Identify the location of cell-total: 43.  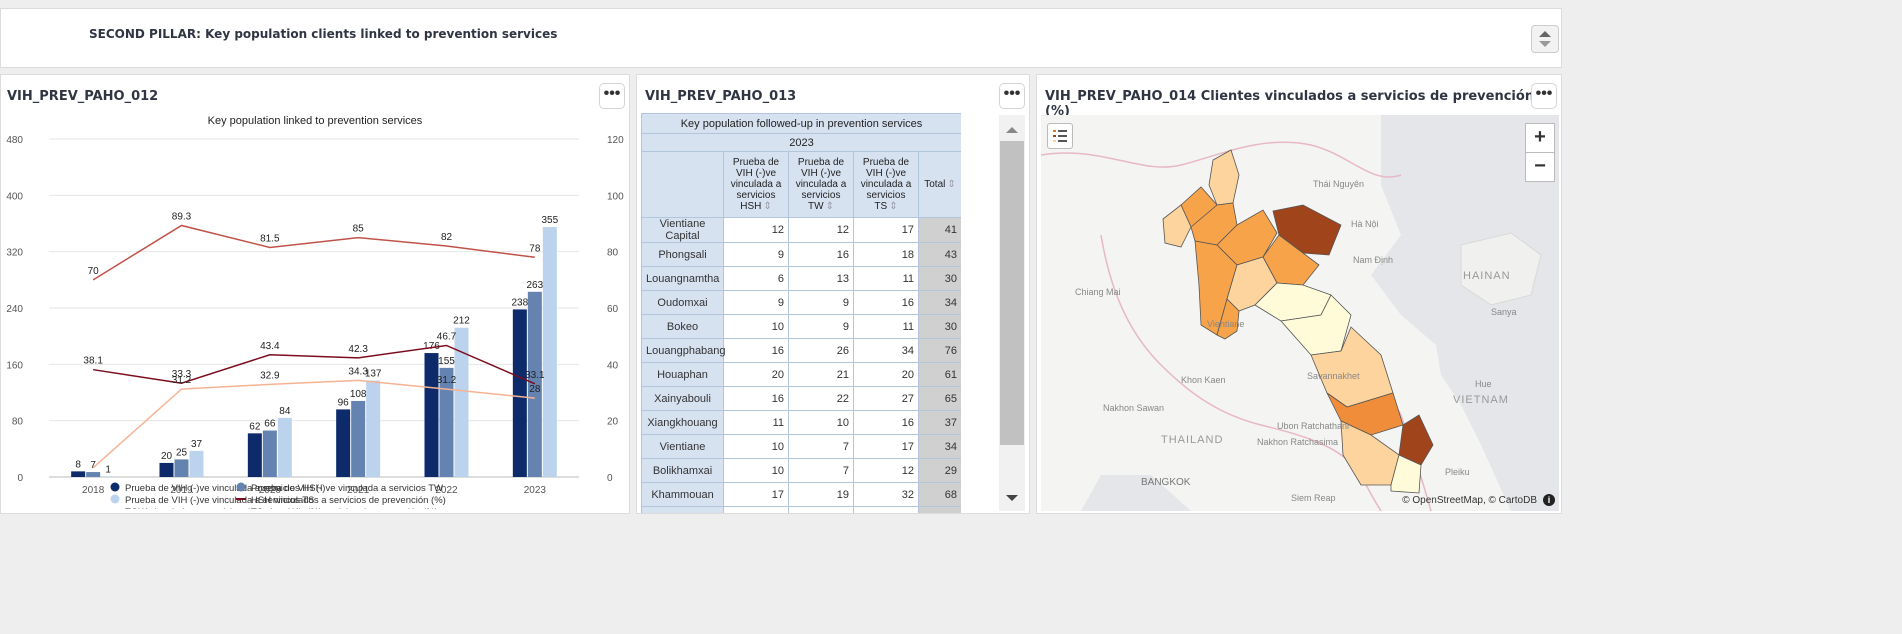
(939, 254).